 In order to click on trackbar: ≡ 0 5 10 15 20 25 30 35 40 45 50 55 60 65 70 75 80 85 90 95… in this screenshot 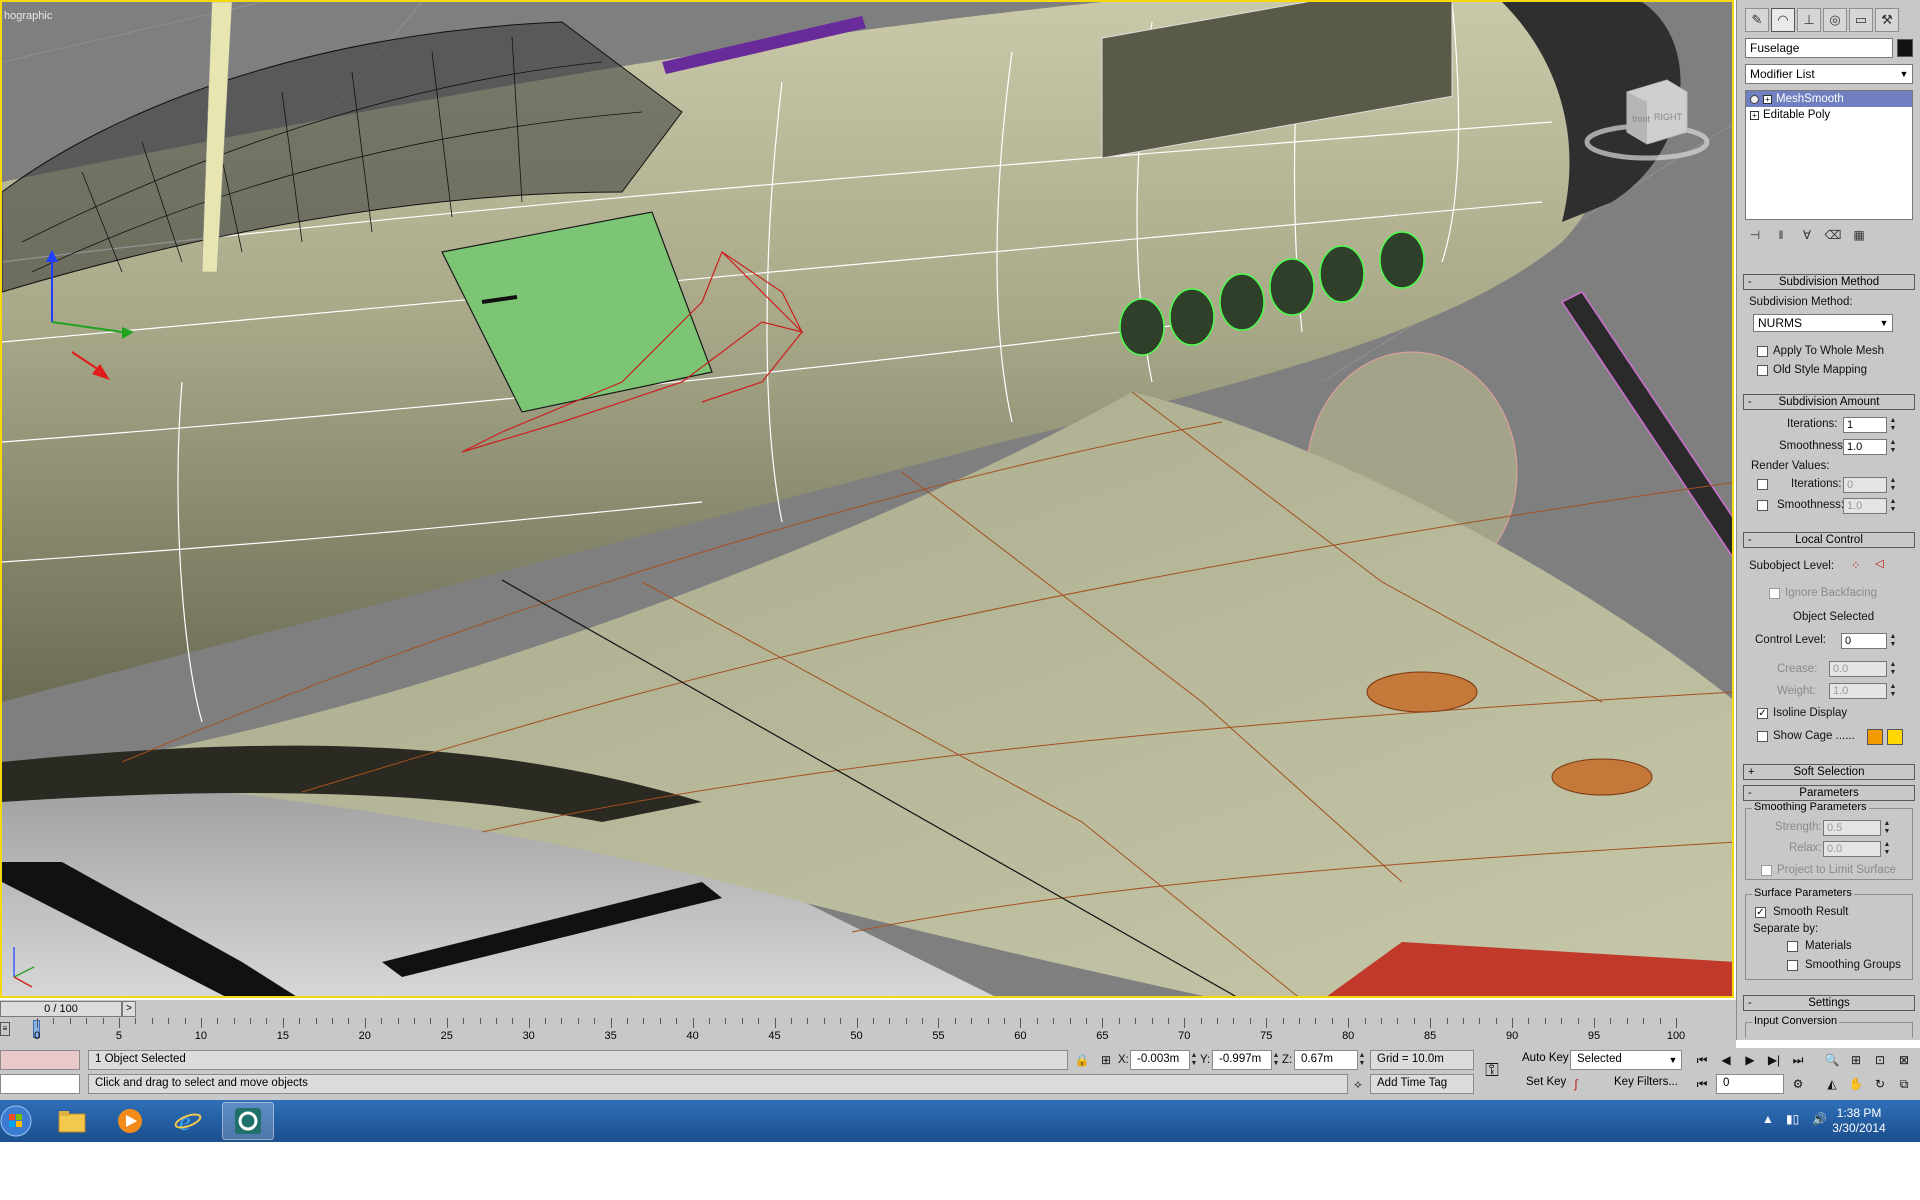, I will do `click(868, 1033)`.